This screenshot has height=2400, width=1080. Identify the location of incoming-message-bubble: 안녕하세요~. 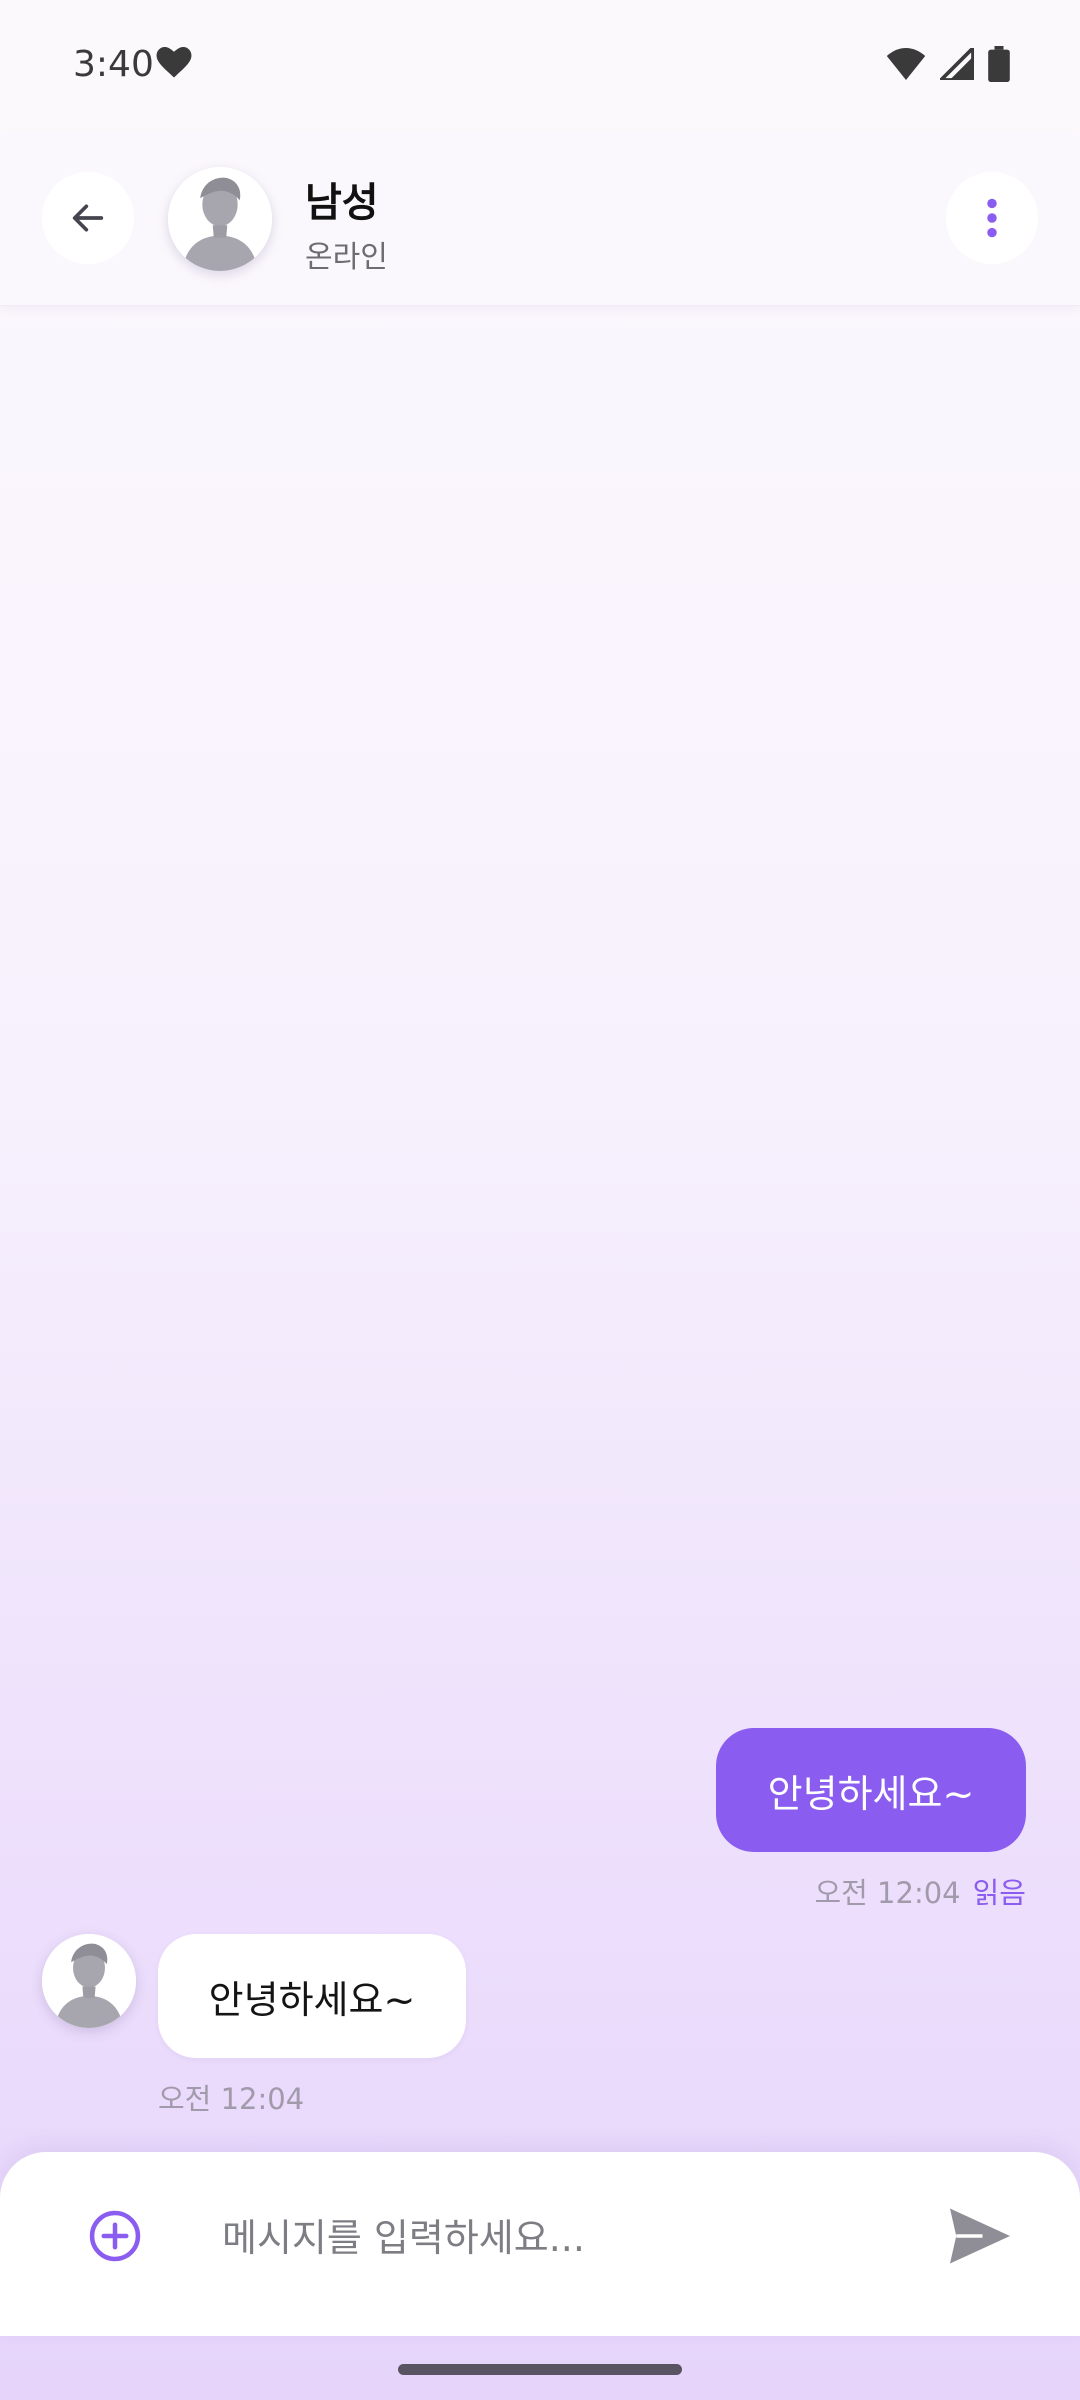
(312, 1996).